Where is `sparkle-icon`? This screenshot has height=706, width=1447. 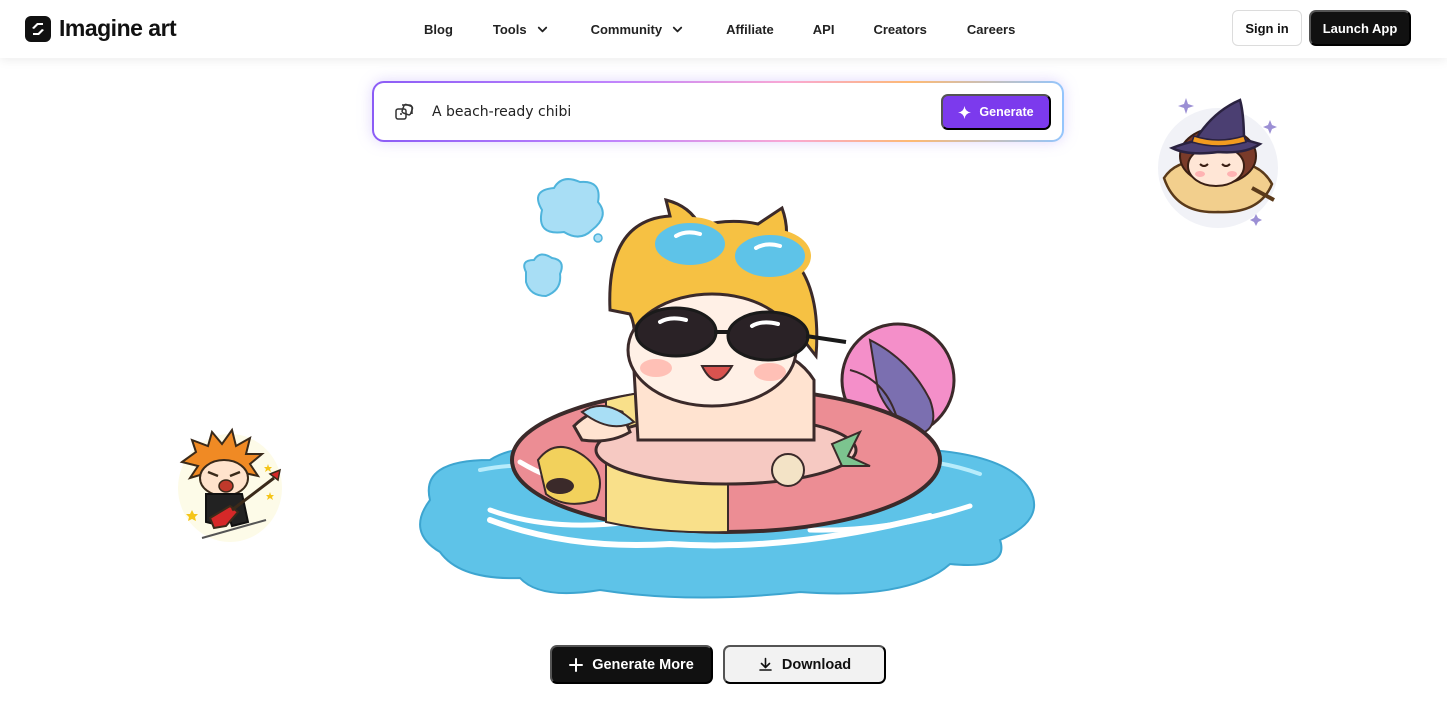
sparkle-icon is located at coordinates (965, 112).